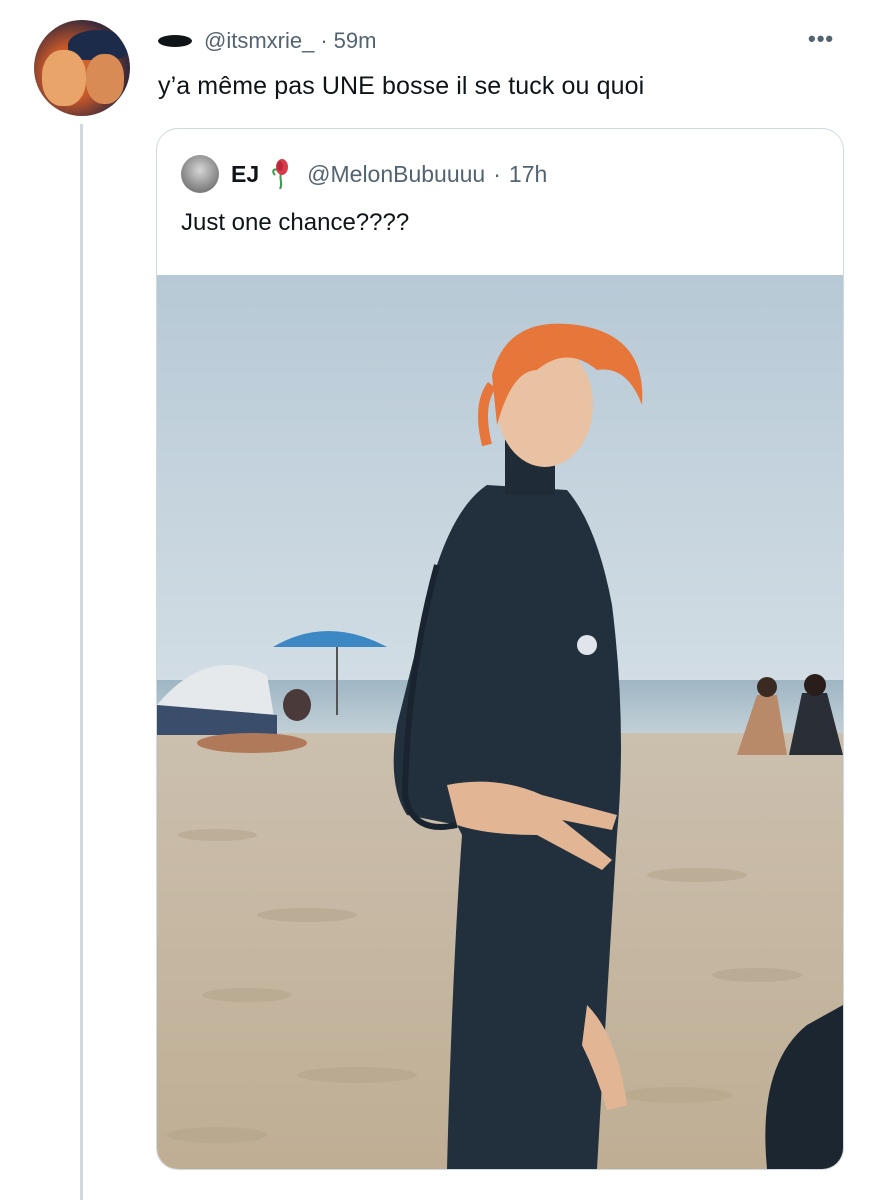 The width and height of the screenshot is (878, 1200). I want to click on avatar-face-left, so click(64, 78).